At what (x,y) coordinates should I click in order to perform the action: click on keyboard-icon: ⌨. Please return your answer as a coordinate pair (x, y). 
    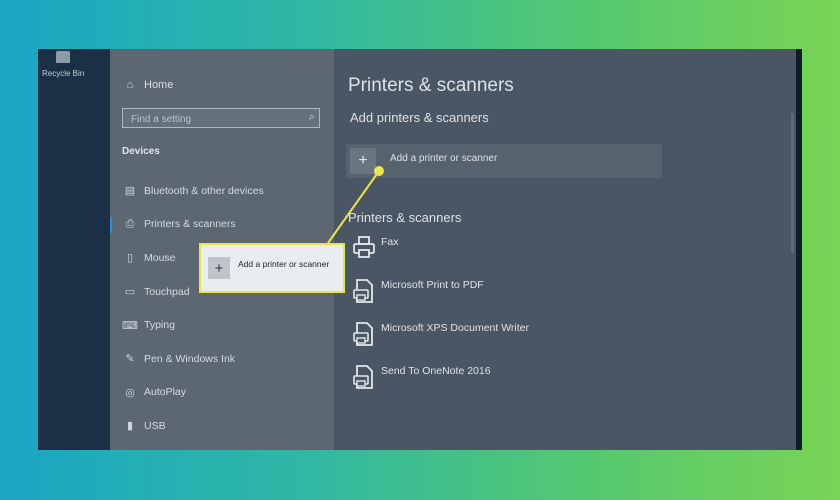
    Looking at the image, I should click on (130, 325).